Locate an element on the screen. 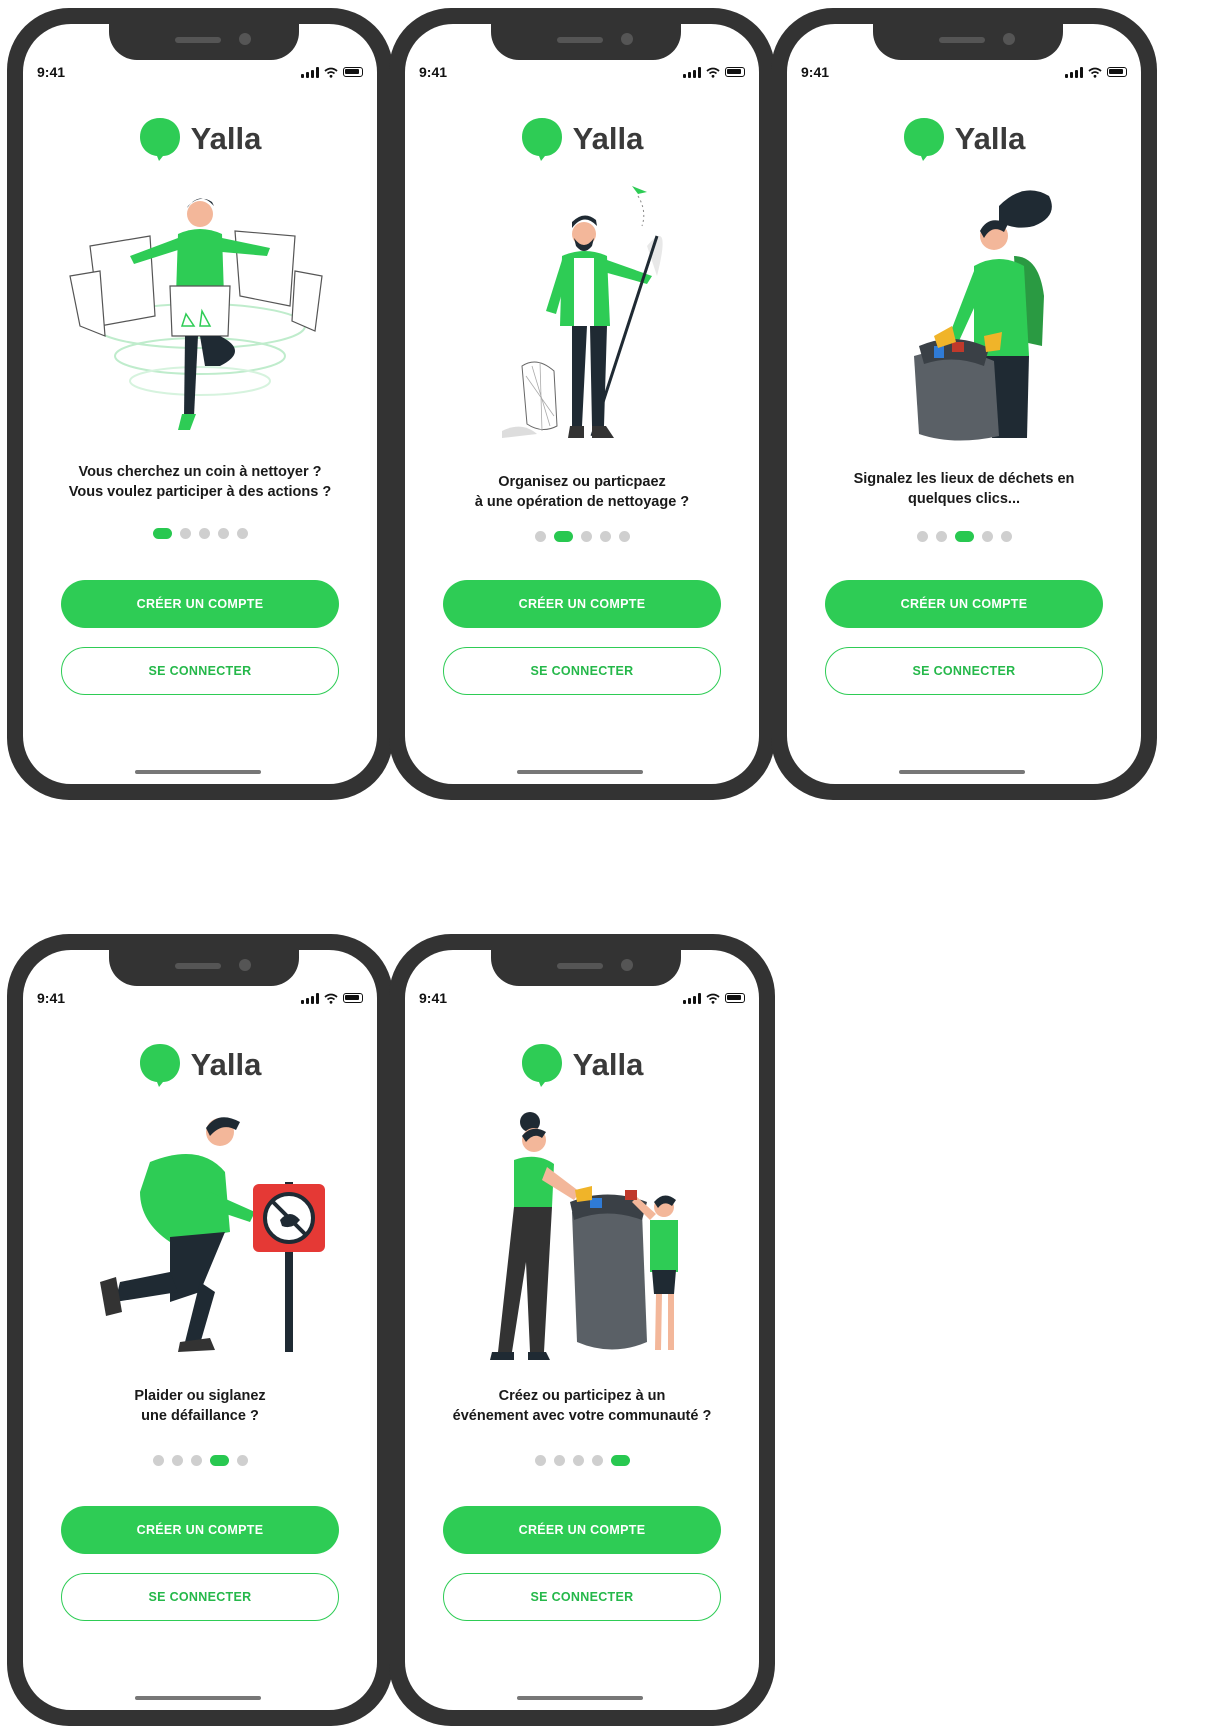 This screenshot has width=1218, height=1726. man-with-screens-illustration is located at coordinates (196, 314).